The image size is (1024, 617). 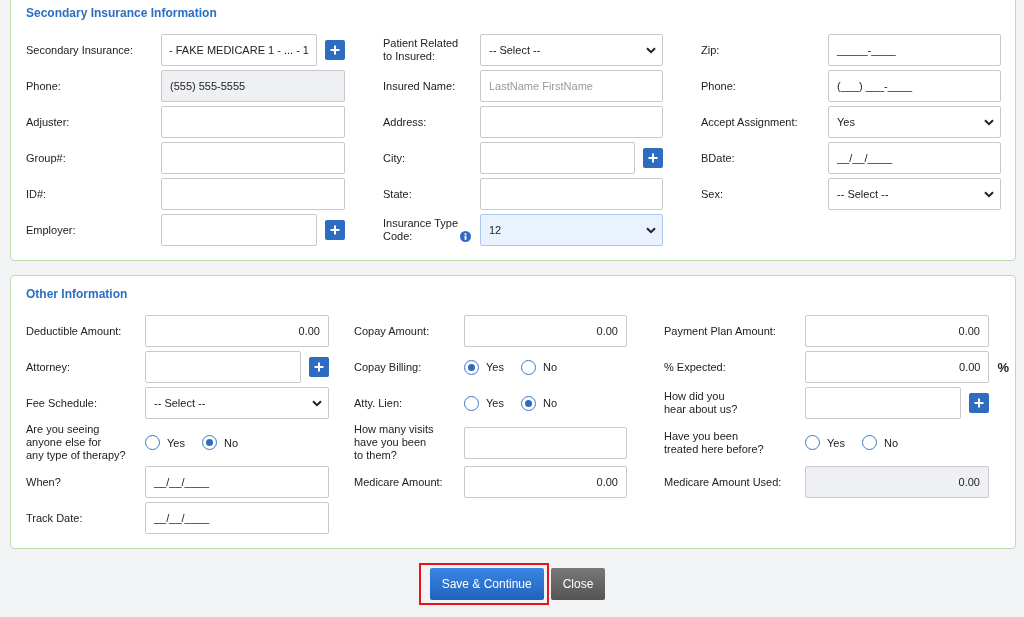 What do you see at coordinates (76, 442) in the screenshot?
I see `field-label: Are you seeing anyone else for any type of therapy?` at bounding box center [76, 442].